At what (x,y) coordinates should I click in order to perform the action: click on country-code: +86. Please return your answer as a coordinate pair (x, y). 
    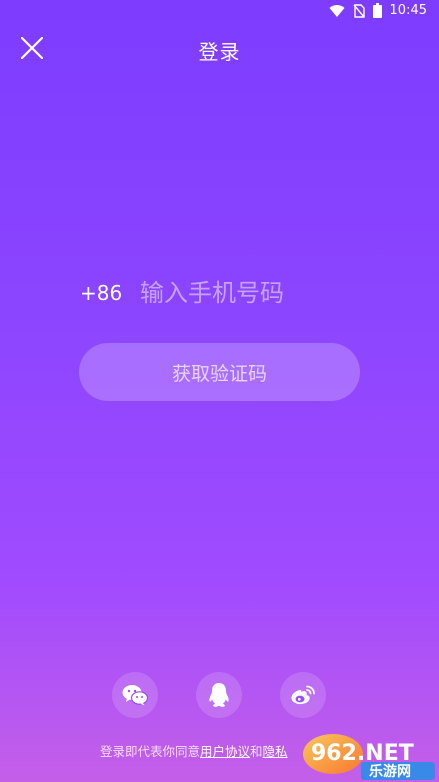
    Looking at the image, I should click on (110, 293).